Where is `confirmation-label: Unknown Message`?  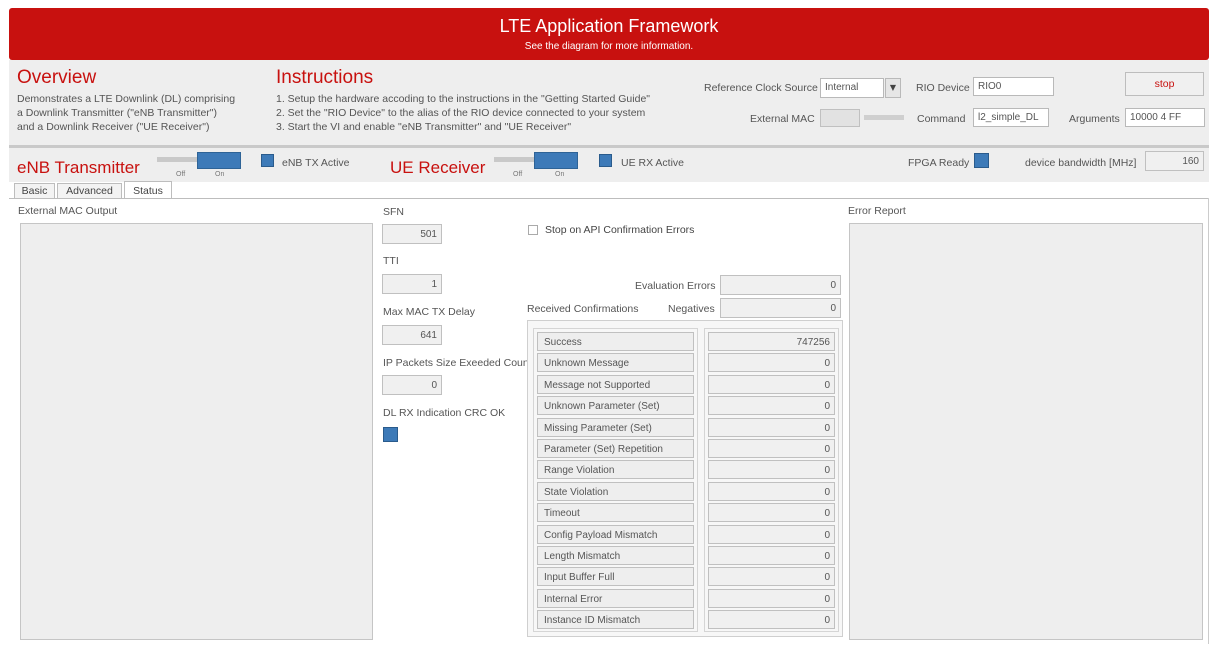
confirmation-label: Unknown Message is located at coordinates (615, 362).